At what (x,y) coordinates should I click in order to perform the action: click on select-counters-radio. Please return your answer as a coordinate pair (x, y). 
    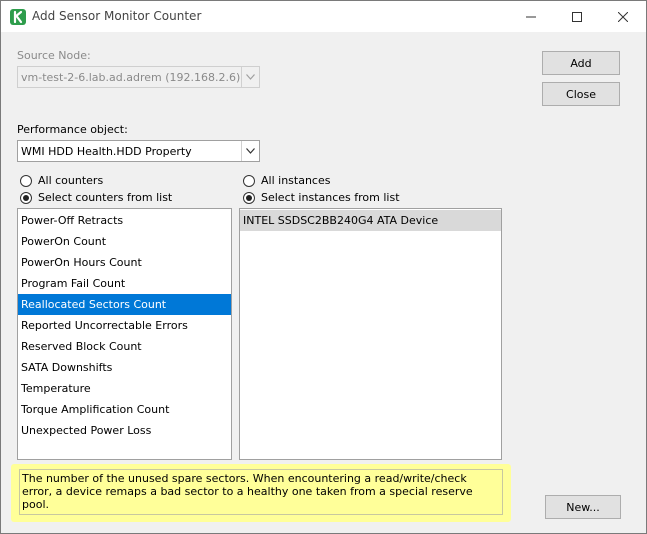
    Looking at the image, I should click on (26, 198).